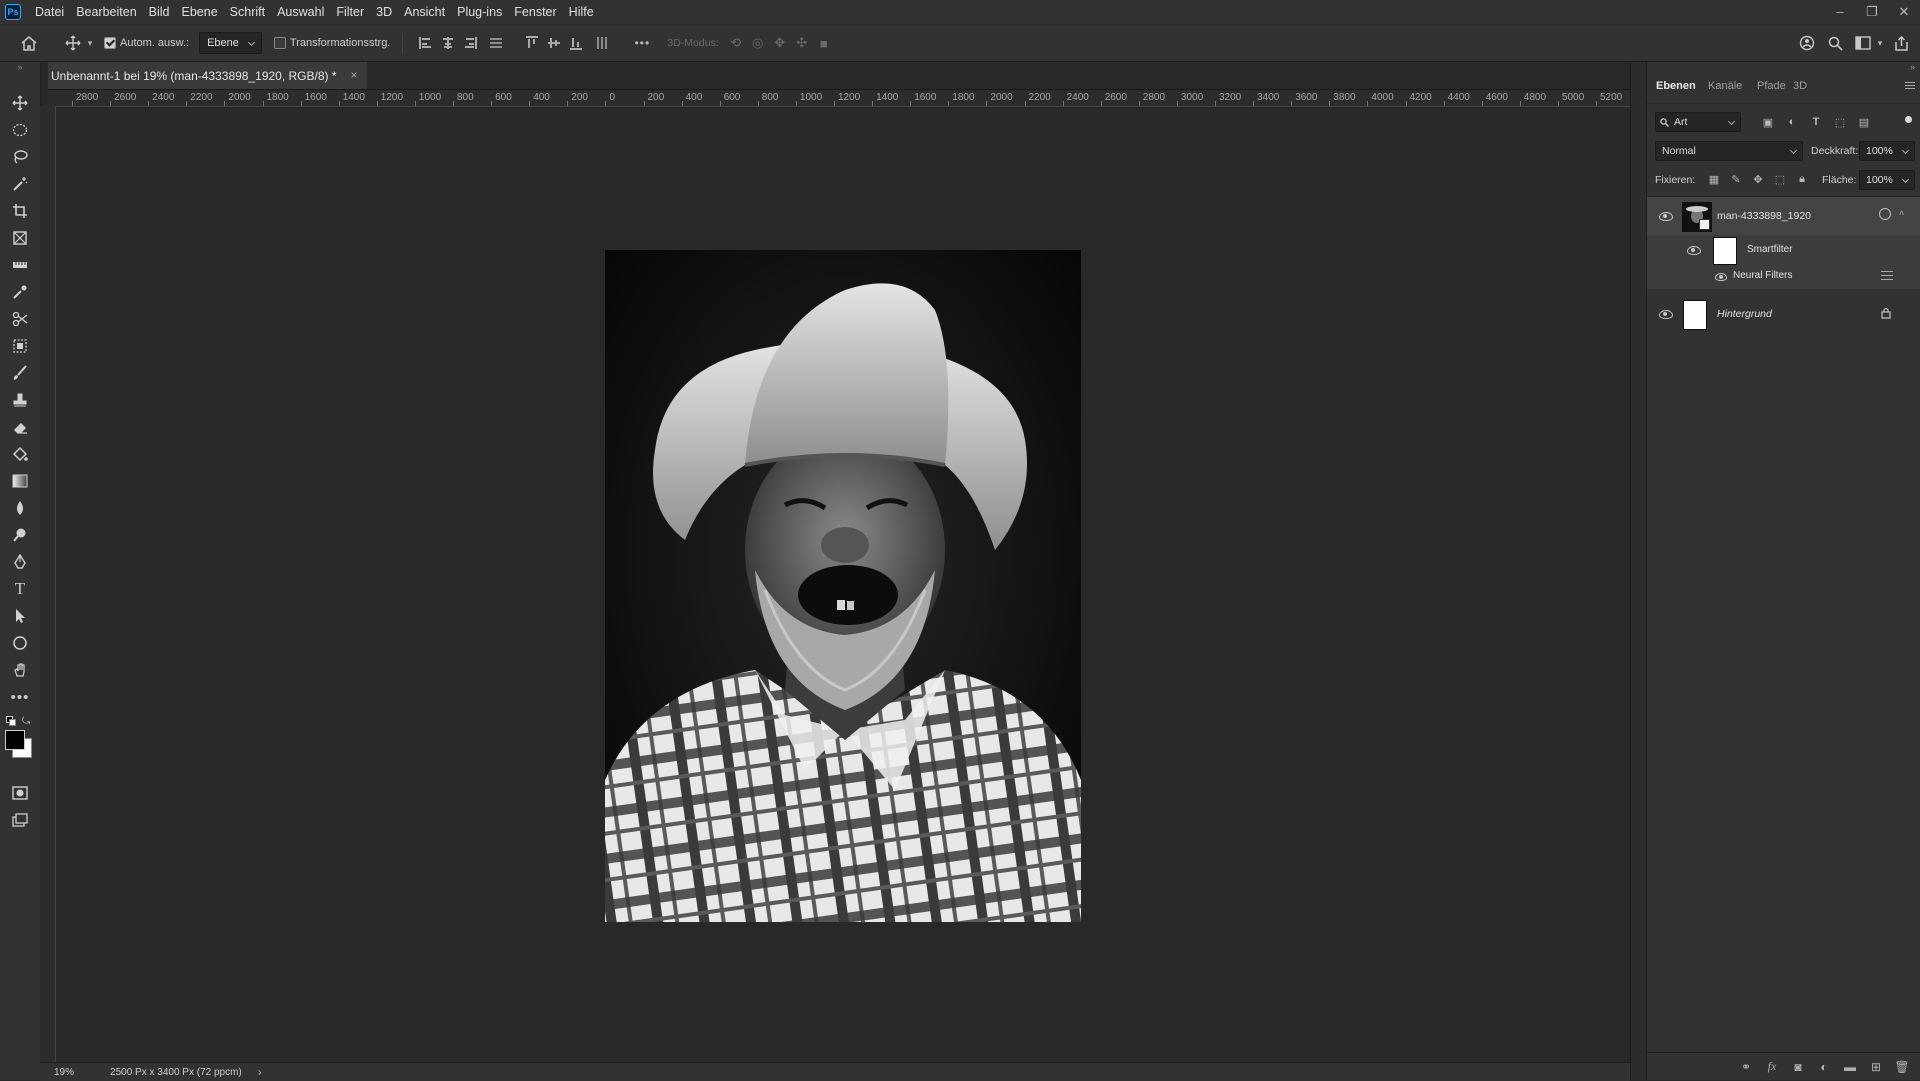 This screenshot has height=1081, width=1920. Describe the element at coordinates (1807, 43) in the screenshot. I see `learn-icon` at that location.